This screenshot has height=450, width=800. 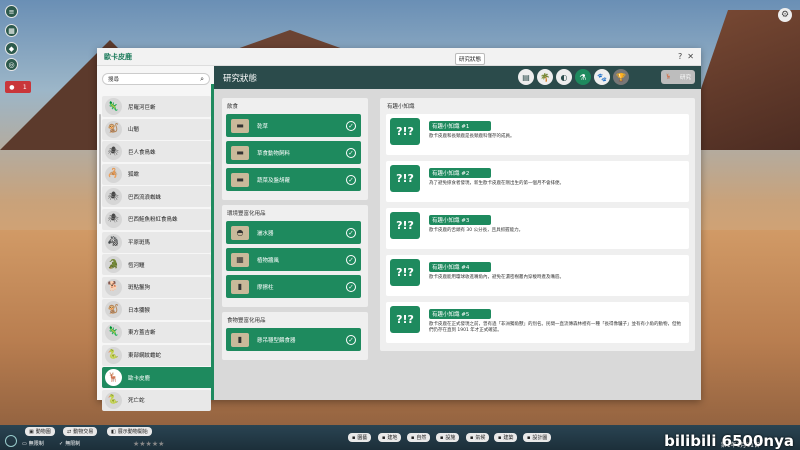 I want to click on tool-button: ▪ 建地, so click(x=390, y=437).